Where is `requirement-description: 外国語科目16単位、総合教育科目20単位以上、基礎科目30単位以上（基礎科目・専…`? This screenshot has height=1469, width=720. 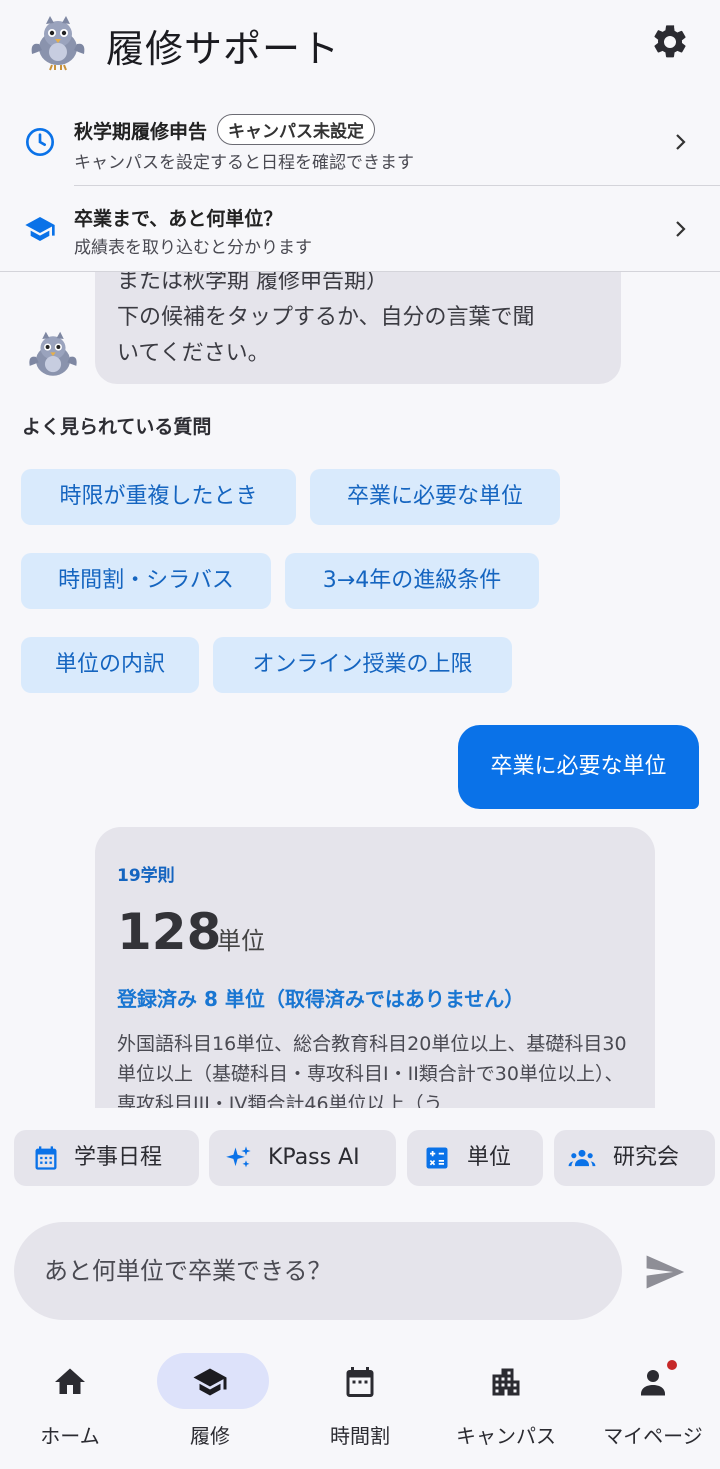 requirement-description: 外国語科目16単位、総合教育科目20単位以上、基礎科目30単位以上（基礎科目・専… is located at coordinates (372, 1070).